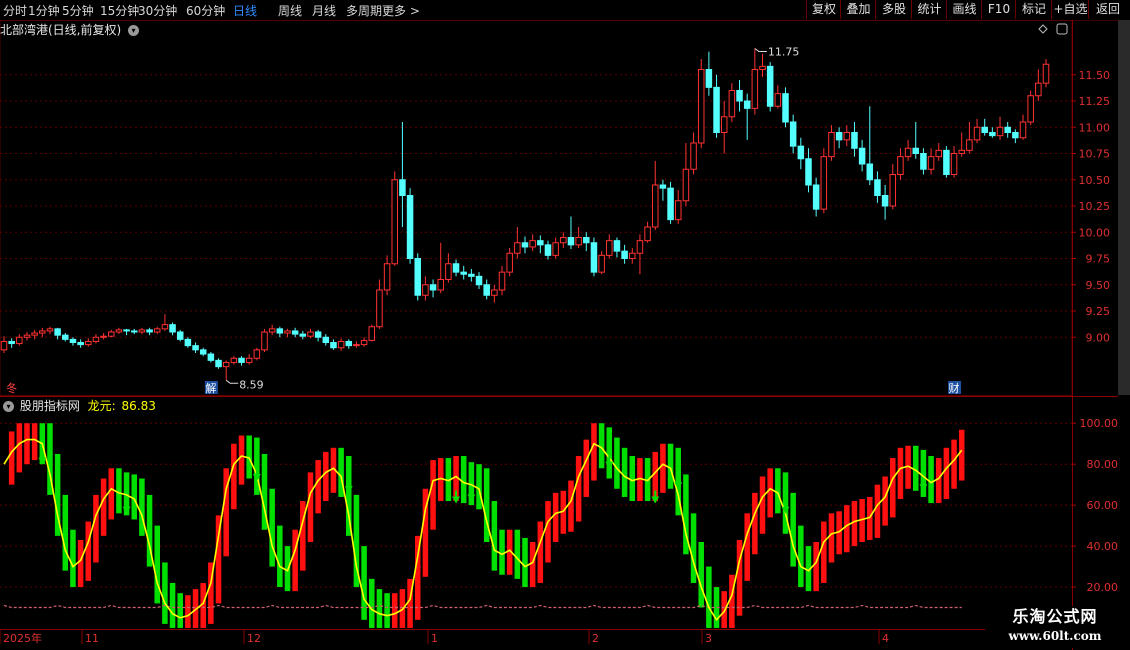  What do you see at coordinates (1103, 505) in the screenshot?
I see `indicator-tick-label: 60.00` at bounding box center [1103, 505].